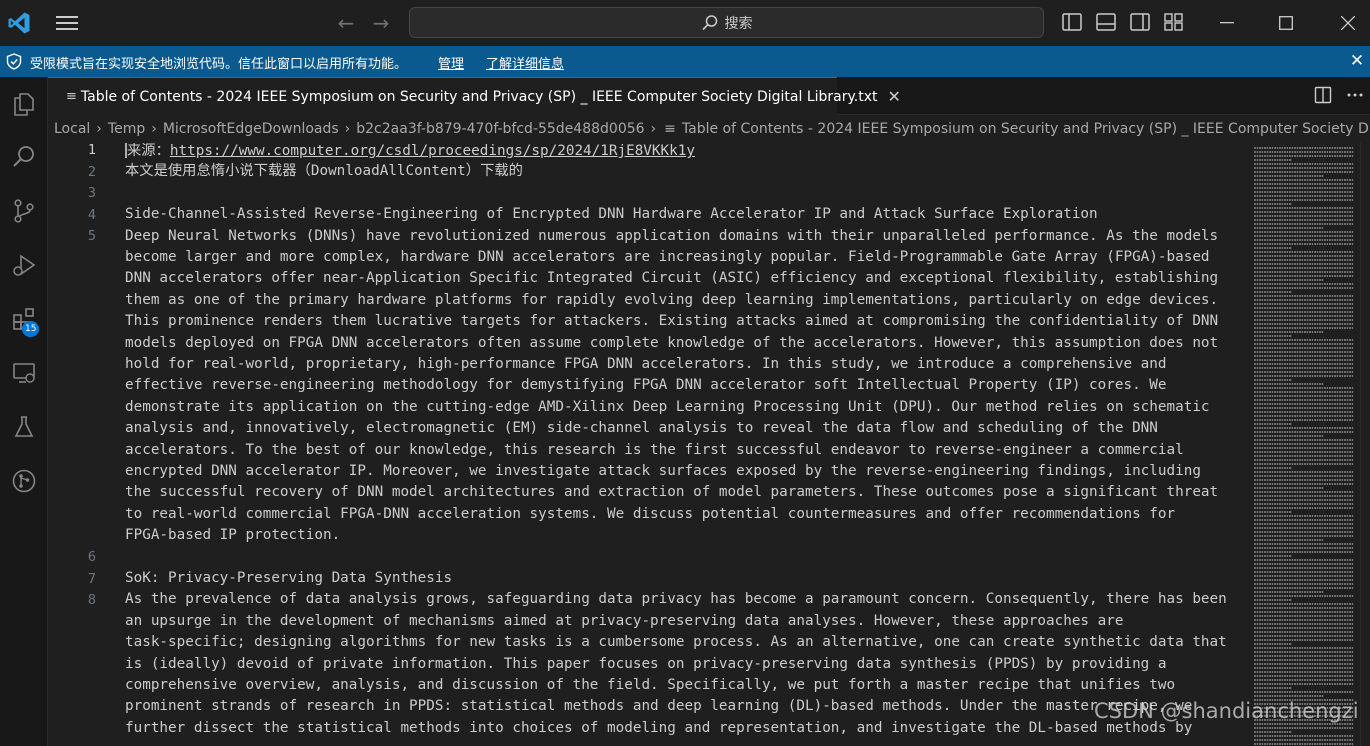 The width and height of the screenshot is (1370, 746). I want to click on breadcrumb-item: b2c2aa3f-b879-470f-bfcd-55de488d0056, so click(500, 129).